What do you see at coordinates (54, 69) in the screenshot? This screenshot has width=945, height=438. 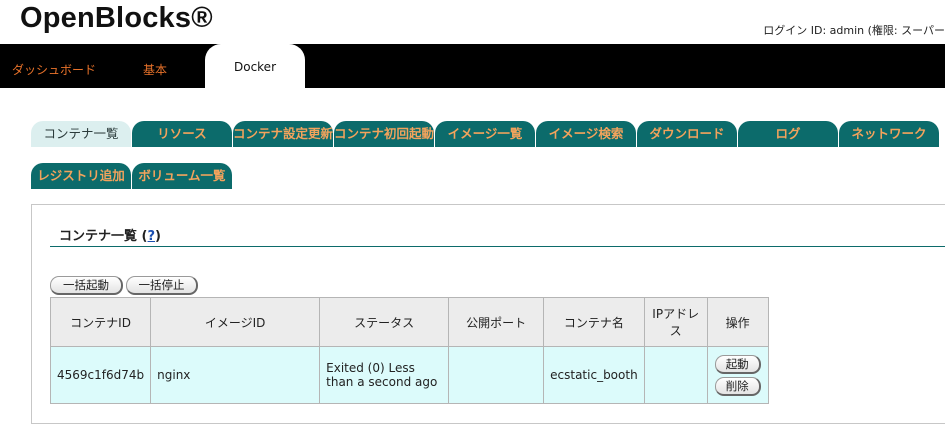 I see `nav-dashboard: ダッシュボード` at bounding box center [54, 69].